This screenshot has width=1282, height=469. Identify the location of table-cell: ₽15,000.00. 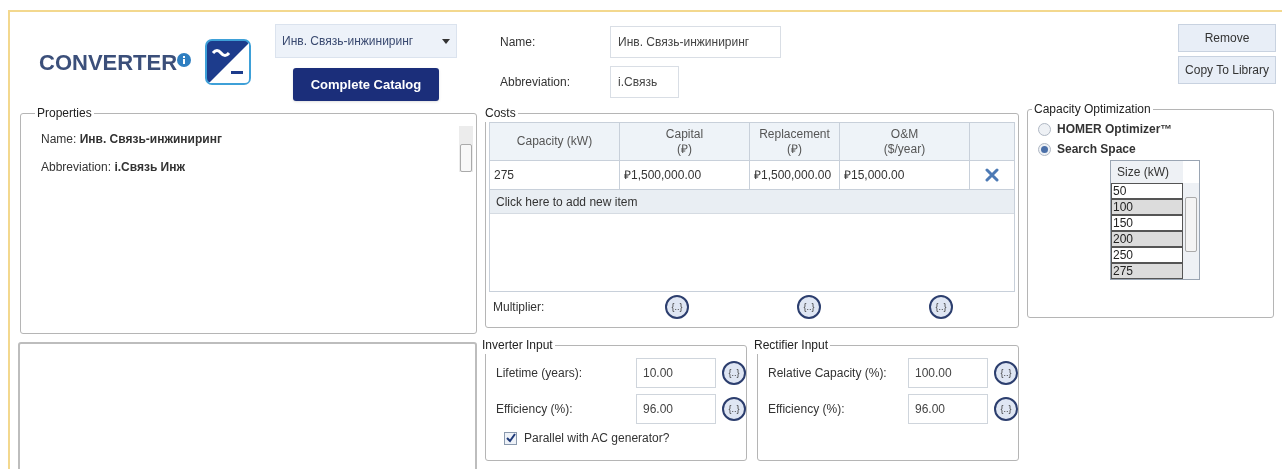
(905, 175).